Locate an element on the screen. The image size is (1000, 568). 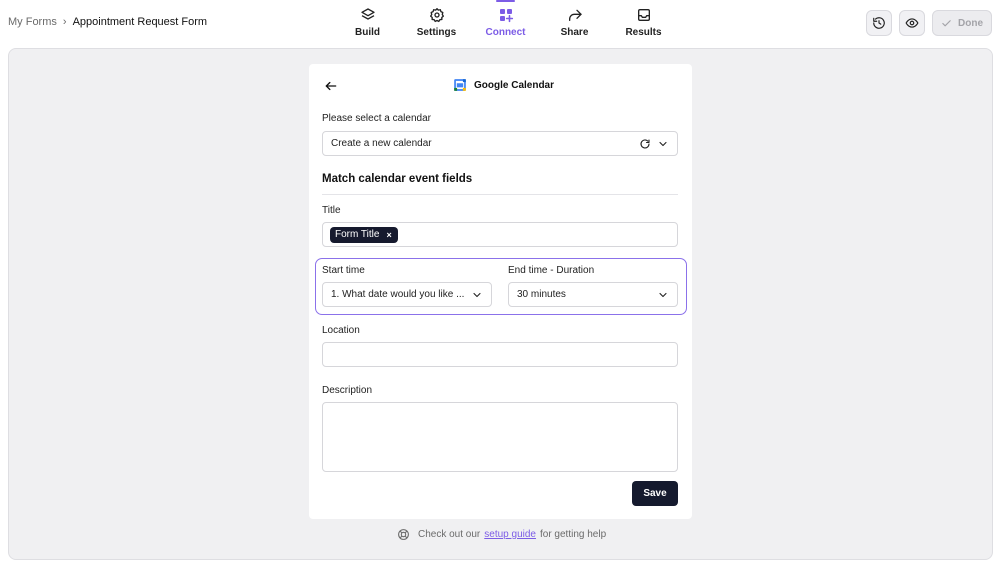
tab-connect-label: Connect is located at coordinates (505, 32).